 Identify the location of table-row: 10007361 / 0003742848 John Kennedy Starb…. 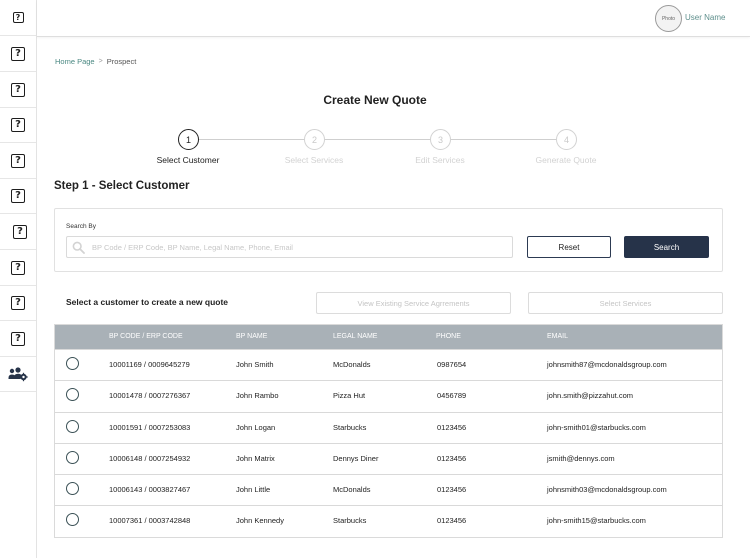
(388, 521).